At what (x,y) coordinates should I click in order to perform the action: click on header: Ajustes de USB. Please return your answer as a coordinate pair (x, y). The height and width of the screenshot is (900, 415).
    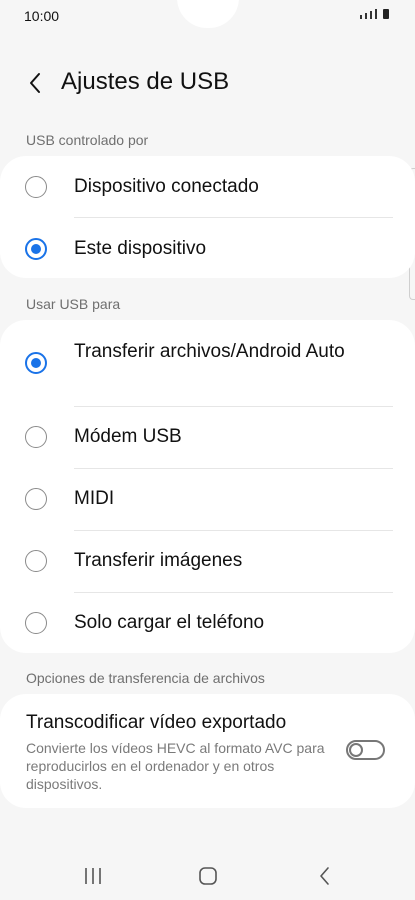
    Looking at the image, I should click on (207, 82).